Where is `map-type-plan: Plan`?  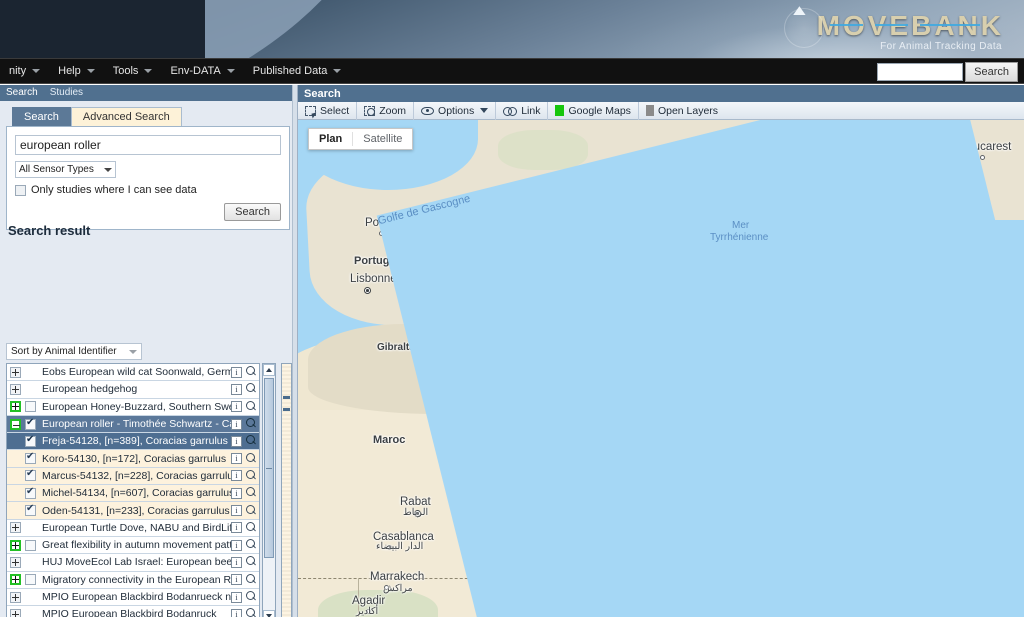 map-type-plan: Plan is located at coordinates (330, 139).